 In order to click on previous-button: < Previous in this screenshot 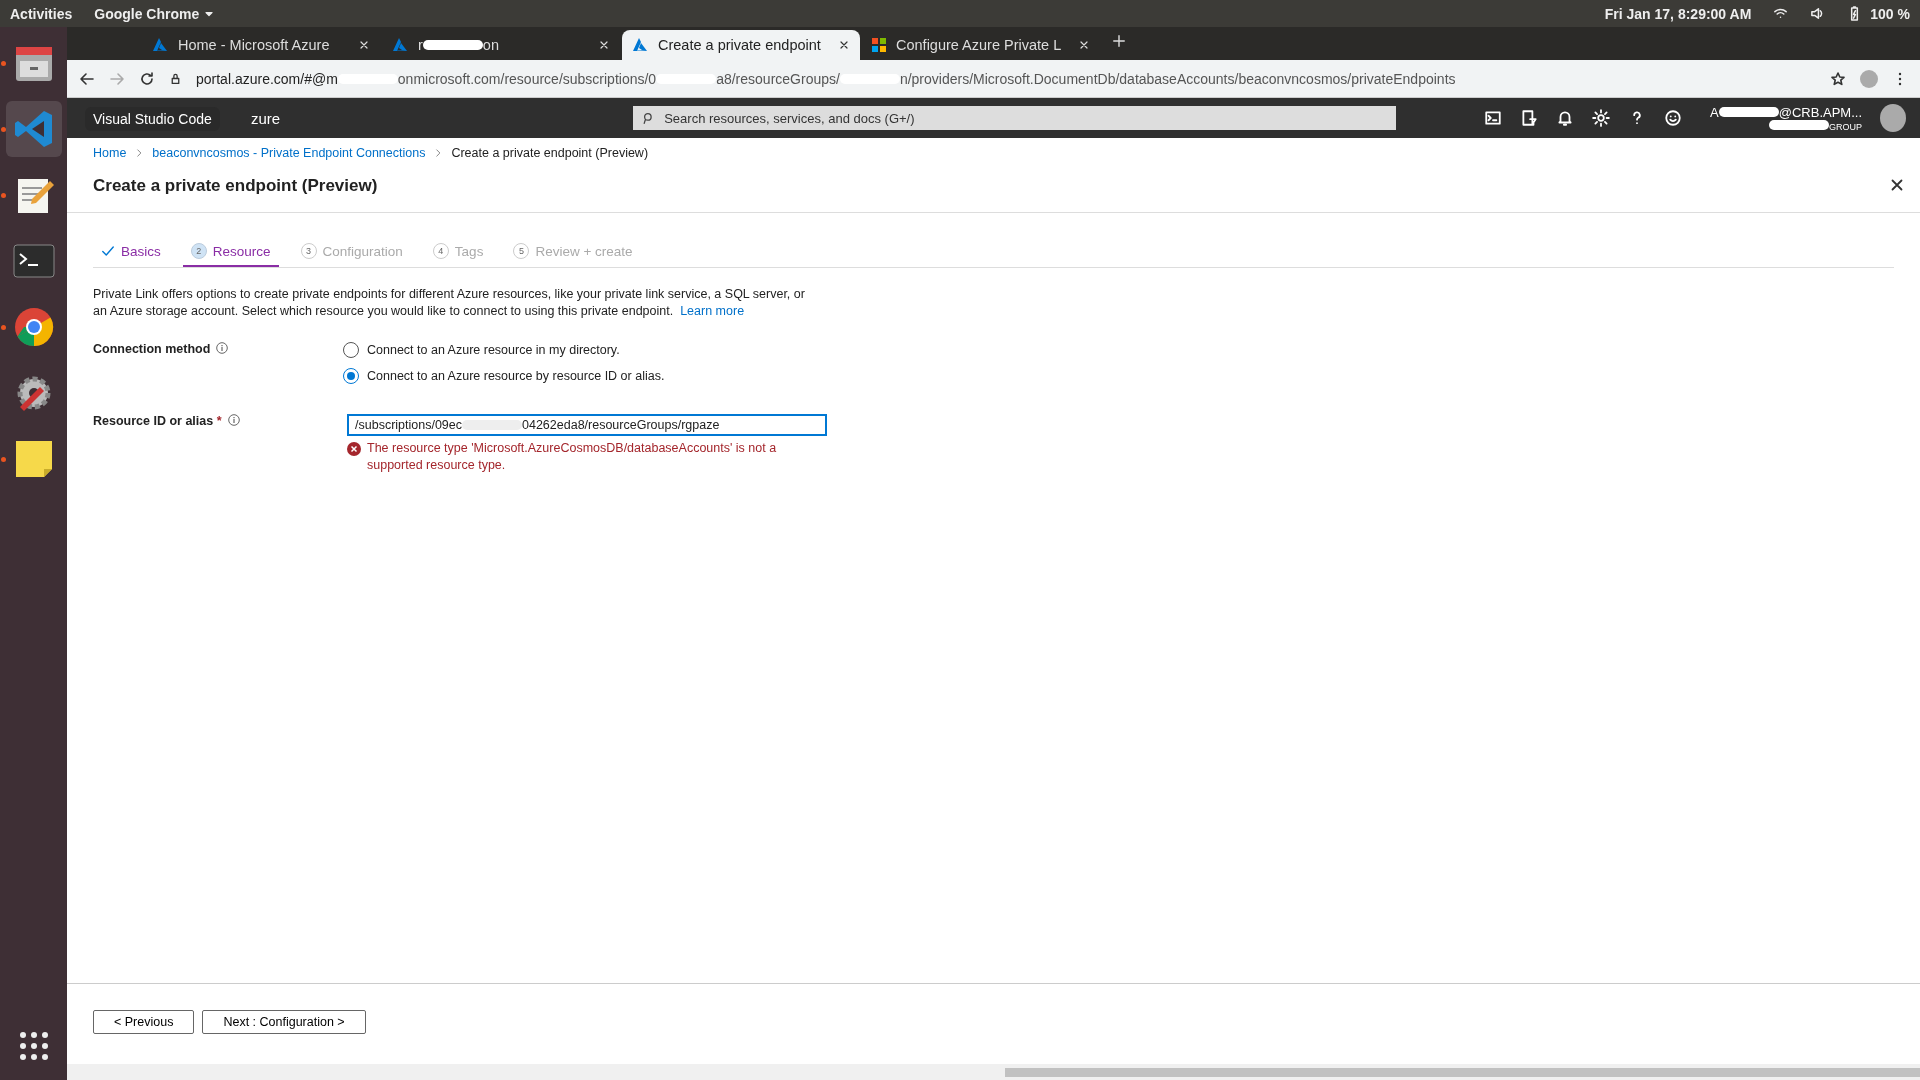, I will do `click(144, 1022)`.